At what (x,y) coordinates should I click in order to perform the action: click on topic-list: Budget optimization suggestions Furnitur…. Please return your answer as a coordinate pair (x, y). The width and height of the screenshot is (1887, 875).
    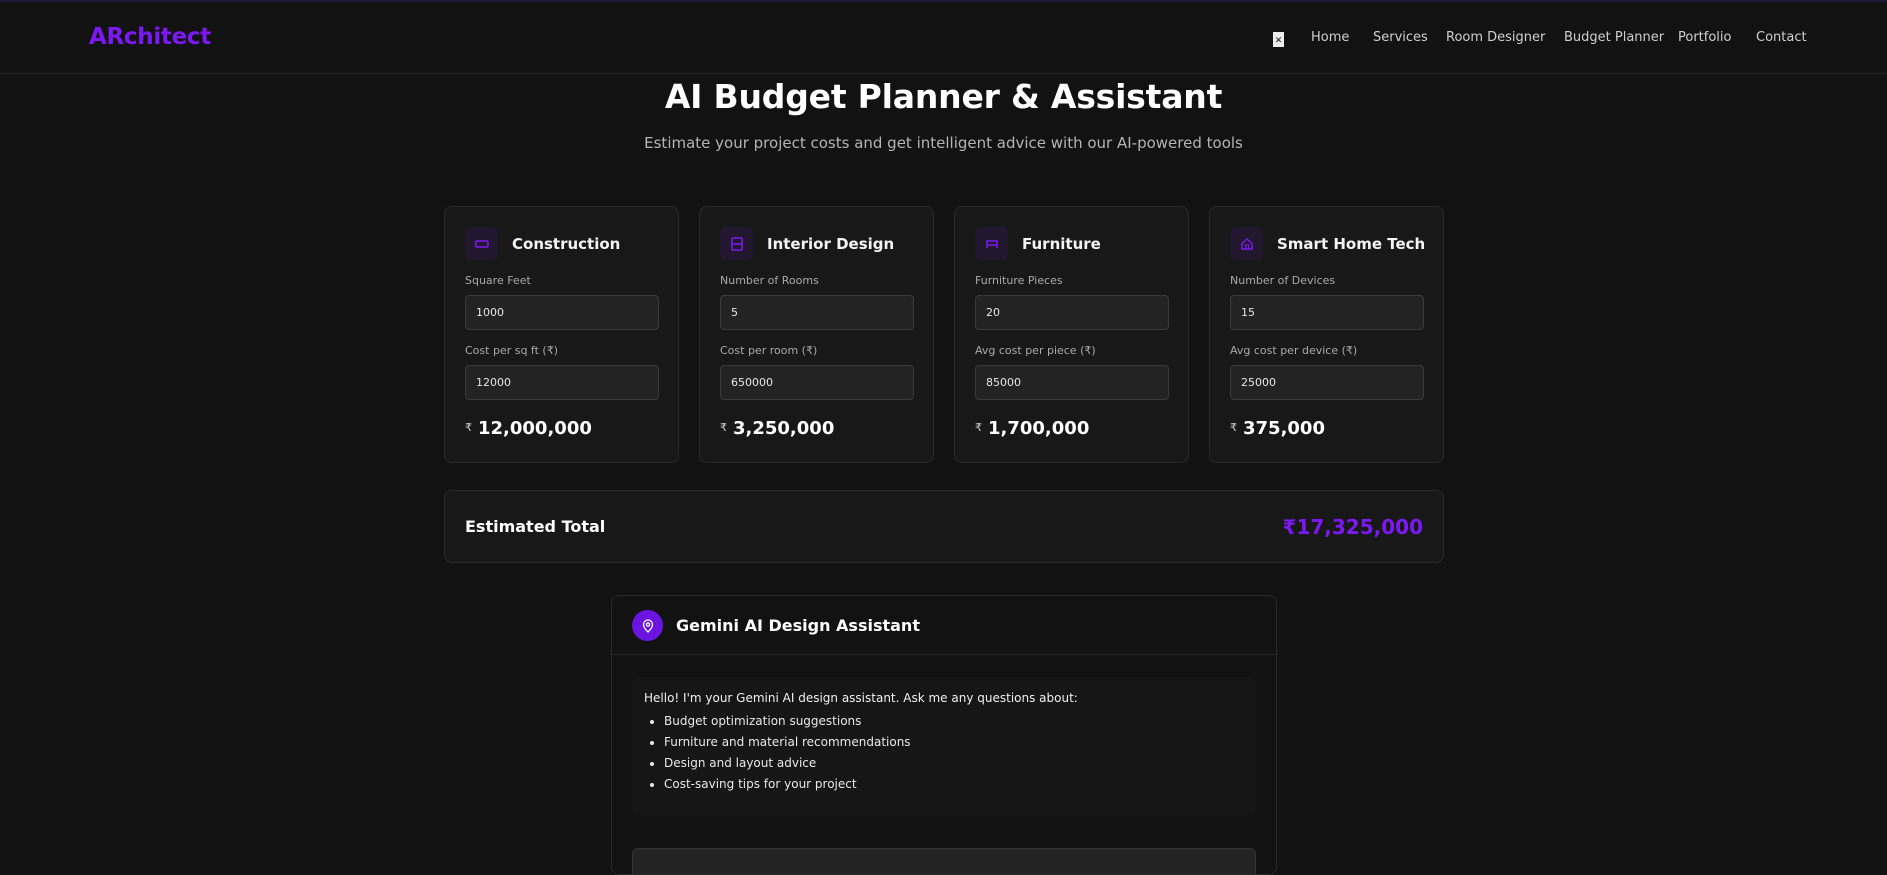
    Looking at the image, I should click on (944, 752).